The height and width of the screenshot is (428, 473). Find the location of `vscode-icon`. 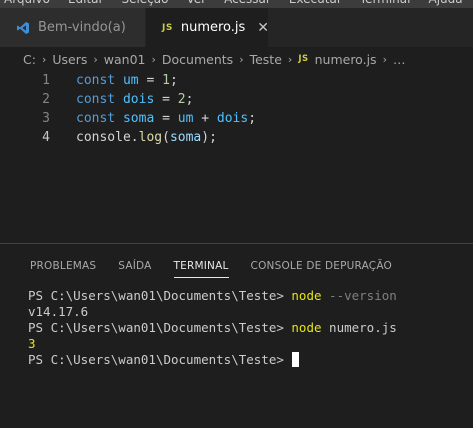

vscode-icon is located at coordinates (23, 28).